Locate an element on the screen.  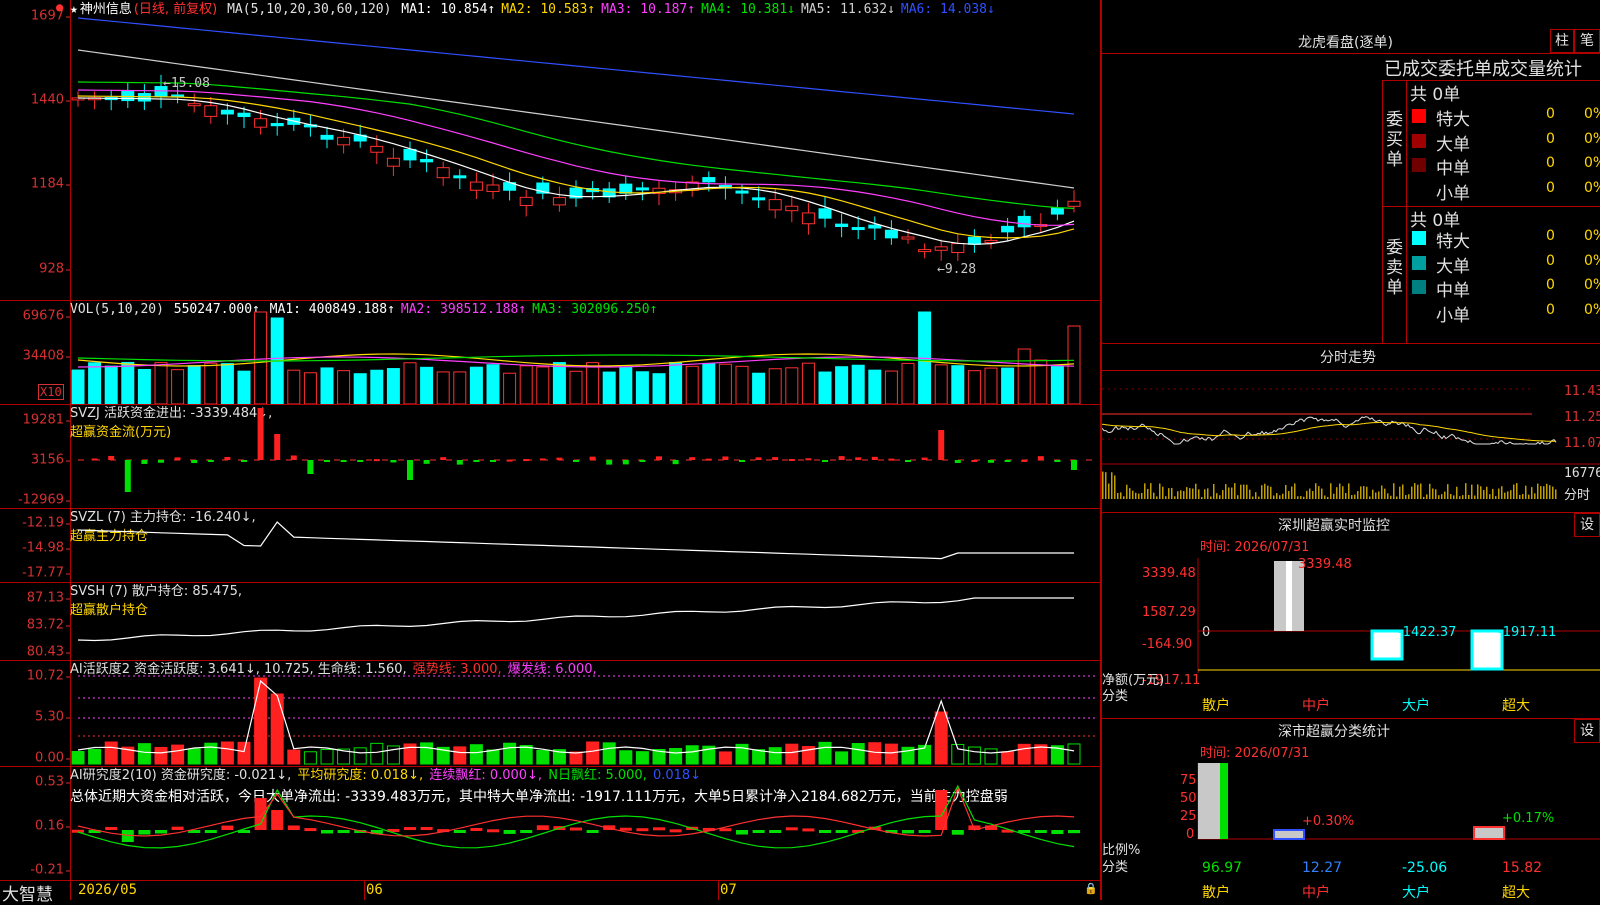
bar-mode-button: 柱 is located at coordinates (1562, 41).